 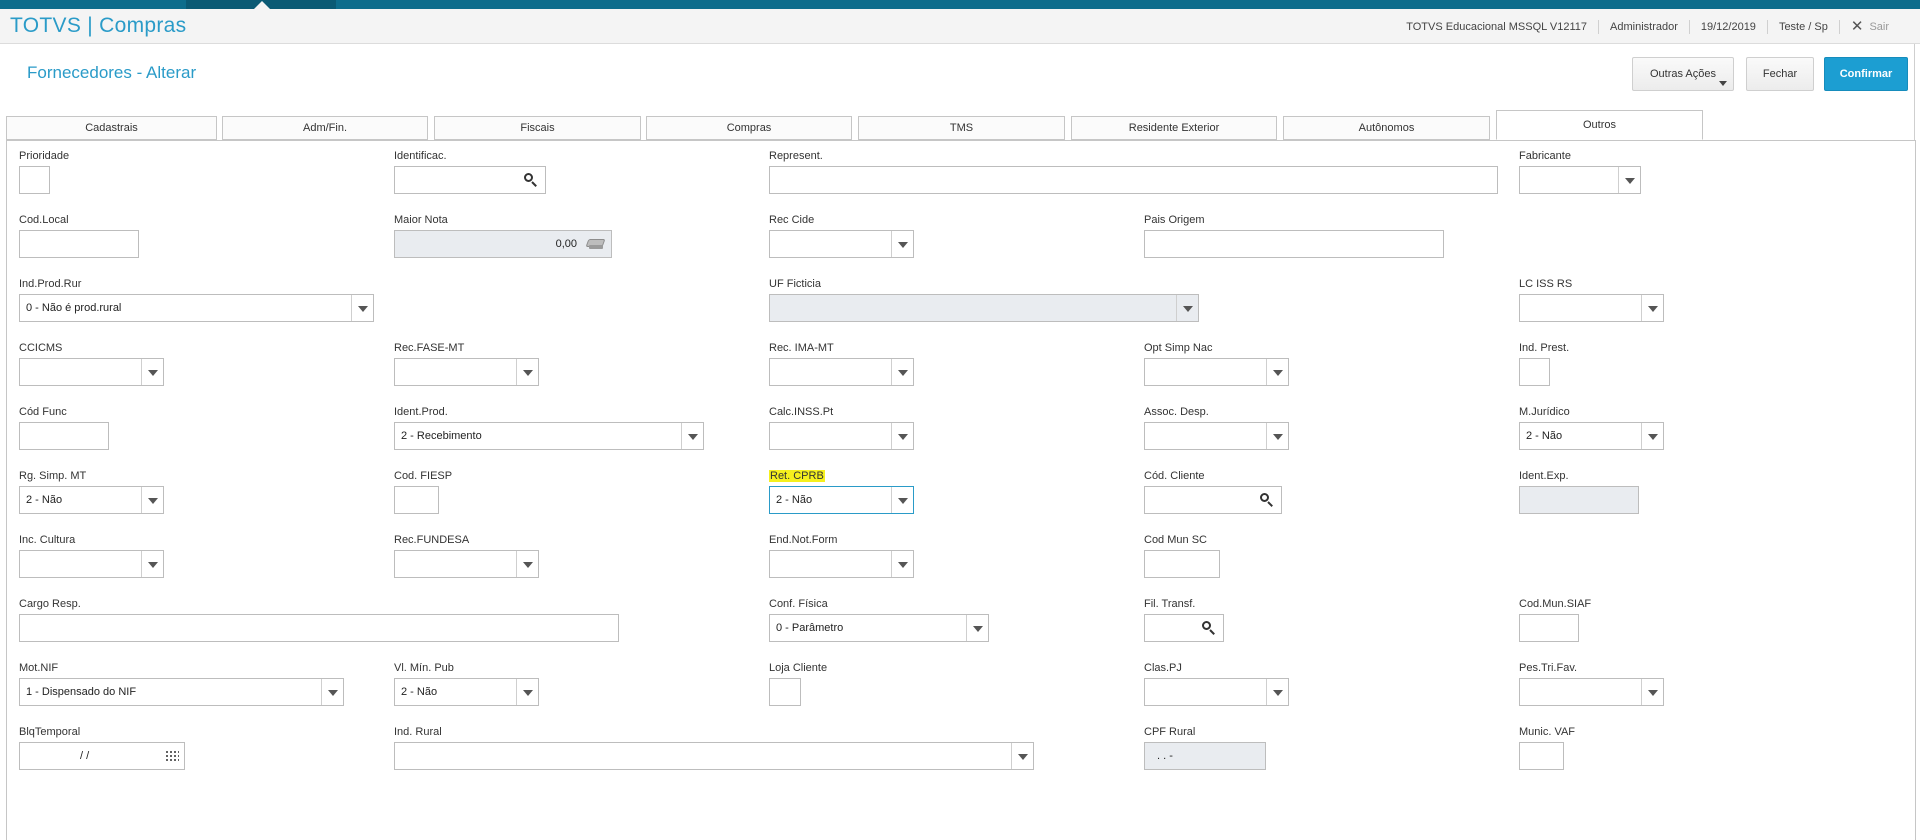 What do you see at coordinates (785, 692) in the screenshot?
I see `loja-cliente-input` at bounding box center [785, 692].